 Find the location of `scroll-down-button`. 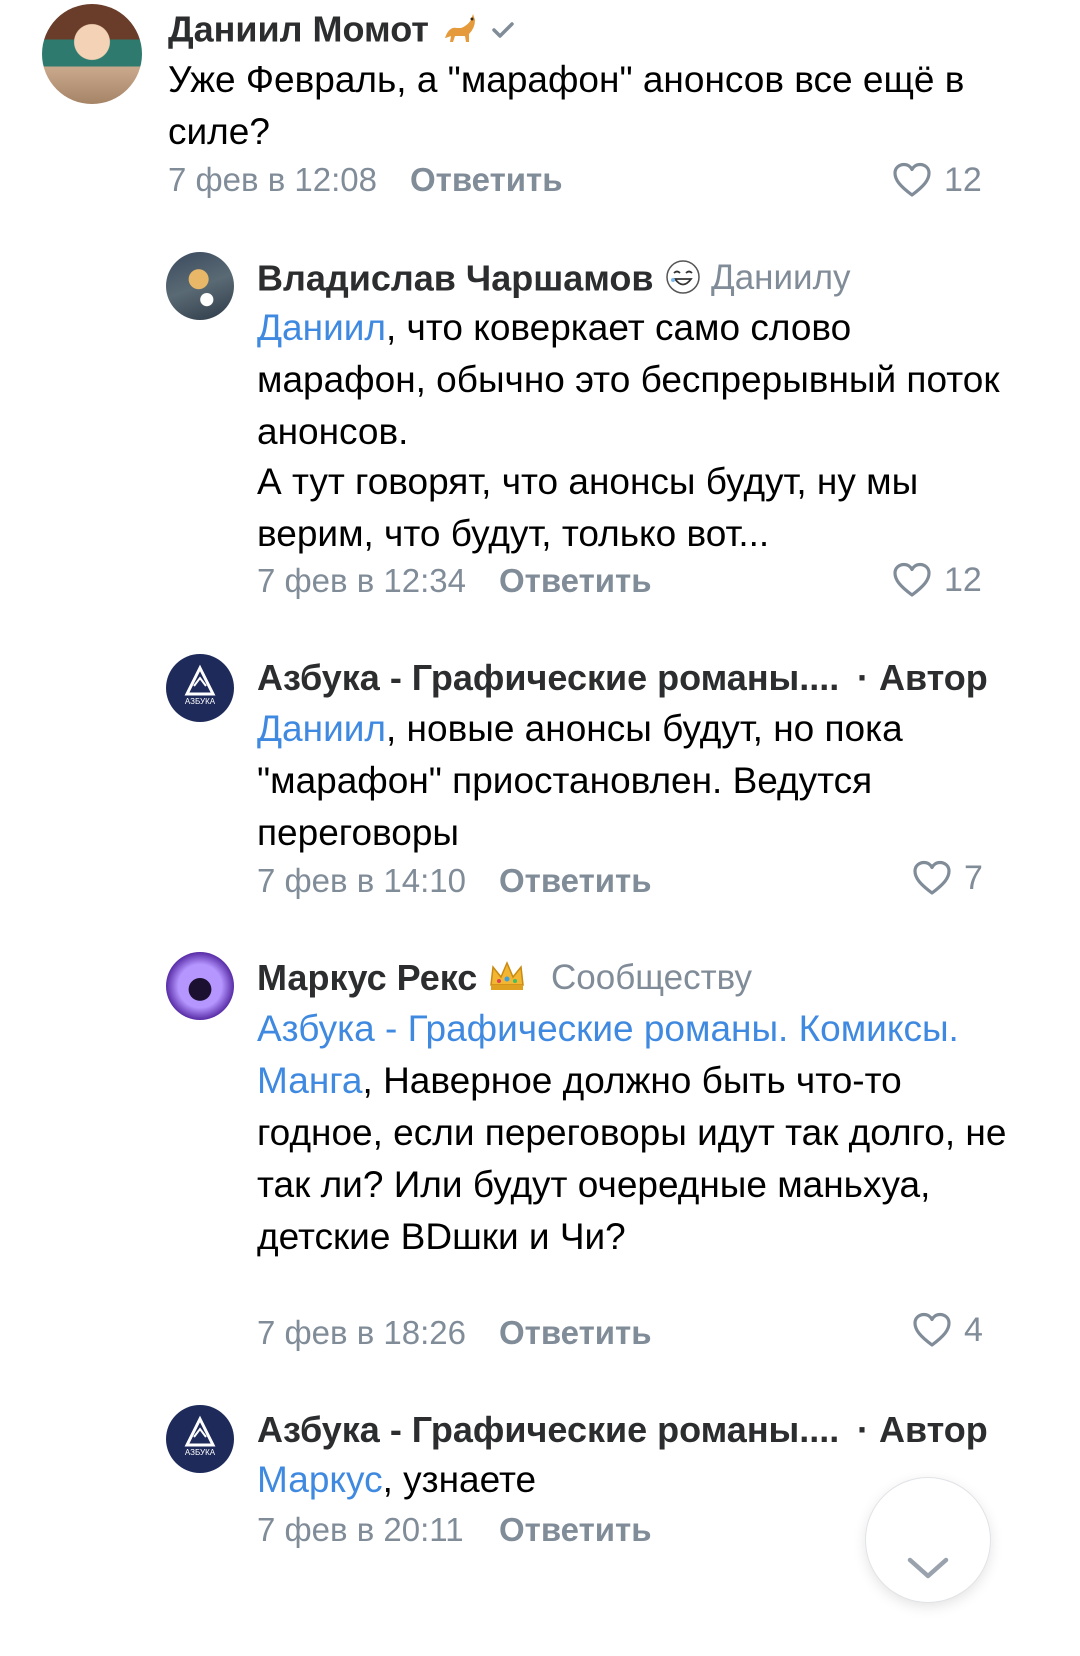

scroll-down-button is located at coordinates (928, 1540).